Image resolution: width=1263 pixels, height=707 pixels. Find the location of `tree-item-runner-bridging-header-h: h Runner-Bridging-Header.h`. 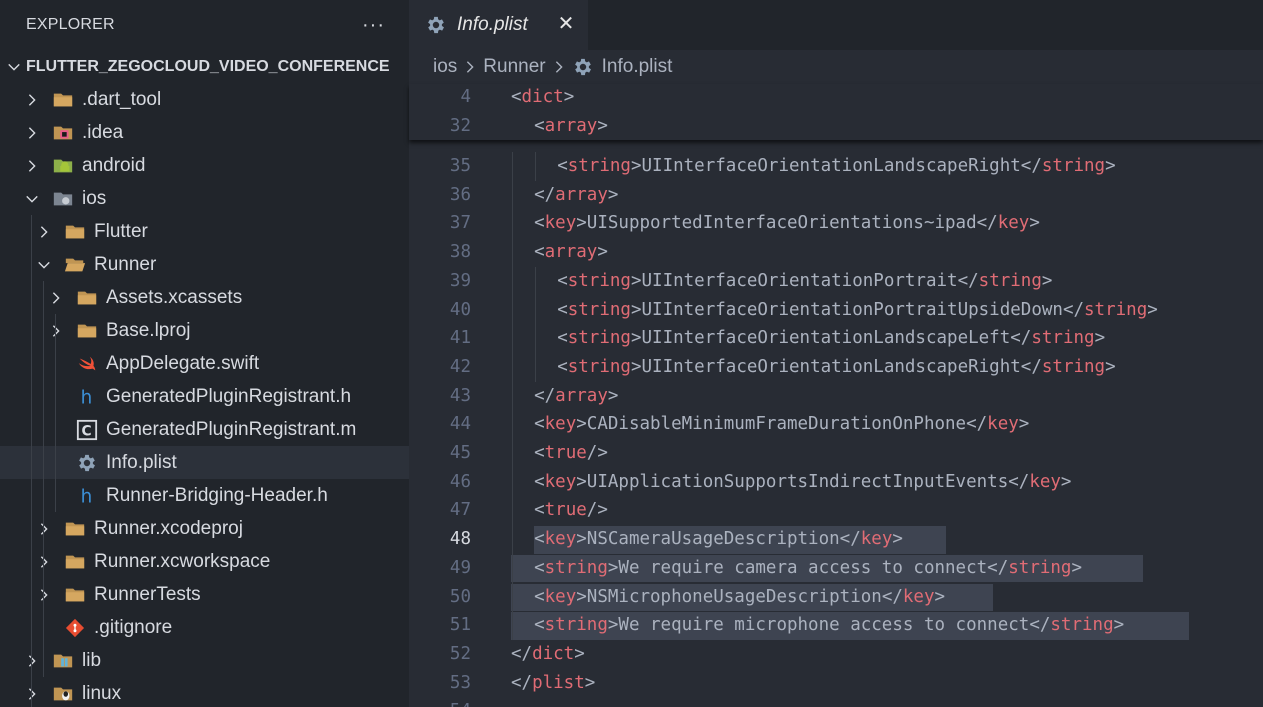

tree-item-runner-bridging-header-h: h Runner-Bridging-Header.h is located at coordinates (204, 495).